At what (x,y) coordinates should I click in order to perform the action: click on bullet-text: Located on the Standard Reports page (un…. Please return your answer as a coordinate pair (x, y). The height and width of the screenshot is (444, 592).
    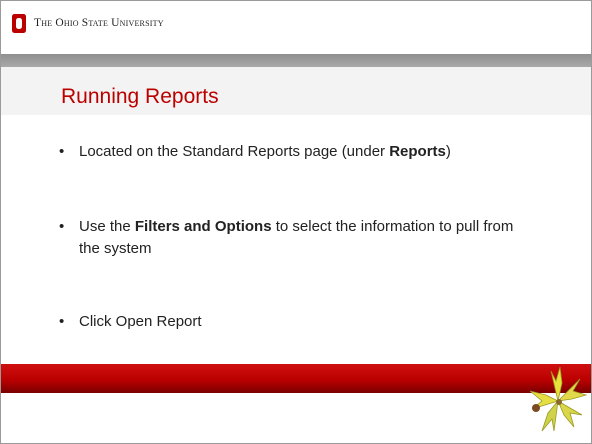
    Looking at the image, I should click on (265, 151).